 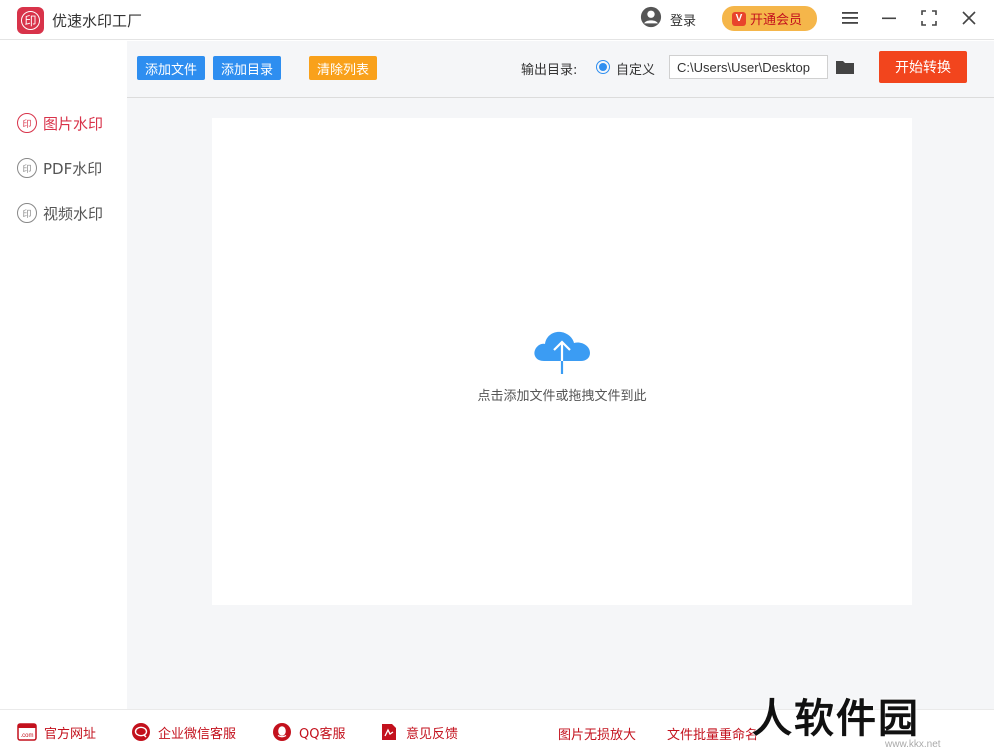 What do you see at coordinates (845, 67) in the screenshot?
I see `folder-icon` at bounding box center [845, 67].